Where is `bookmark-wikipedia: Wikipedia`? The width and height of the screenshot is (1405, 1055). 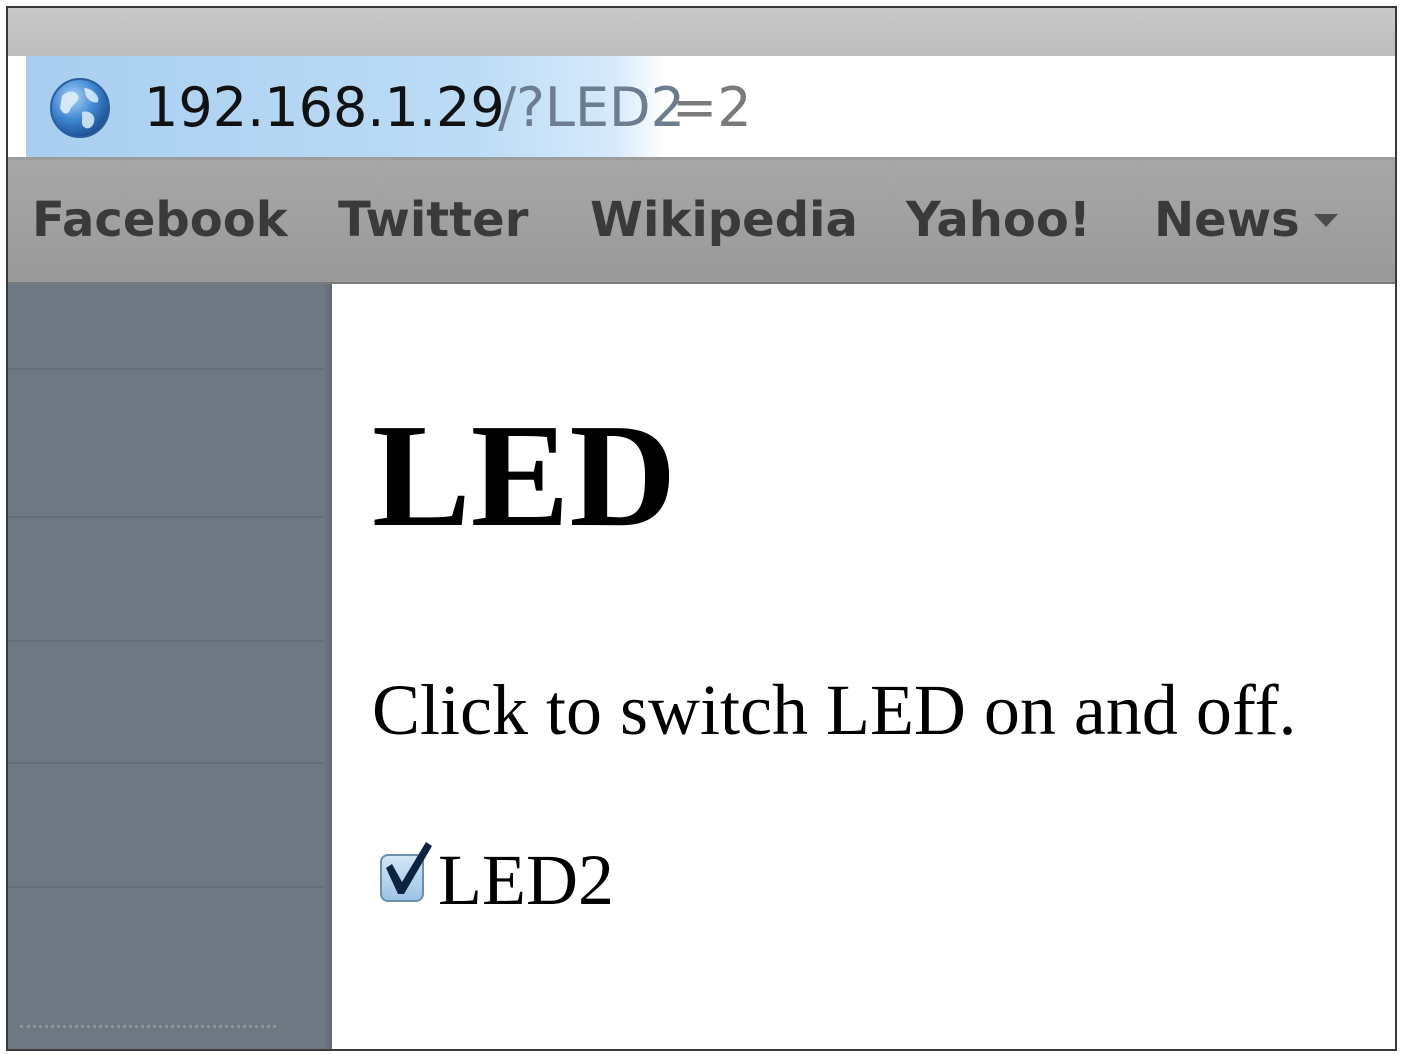 bookmark-wikipedia: Wikipedia is located at coordinates (724, 220).